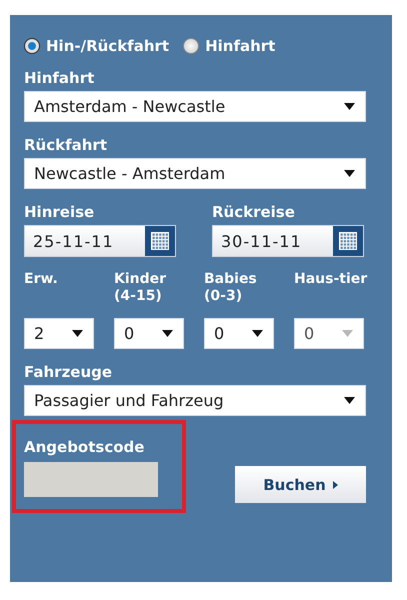 This screenshot has height=600, width=407. I want to click on field-label: Angebotscode, so click(85, 447).